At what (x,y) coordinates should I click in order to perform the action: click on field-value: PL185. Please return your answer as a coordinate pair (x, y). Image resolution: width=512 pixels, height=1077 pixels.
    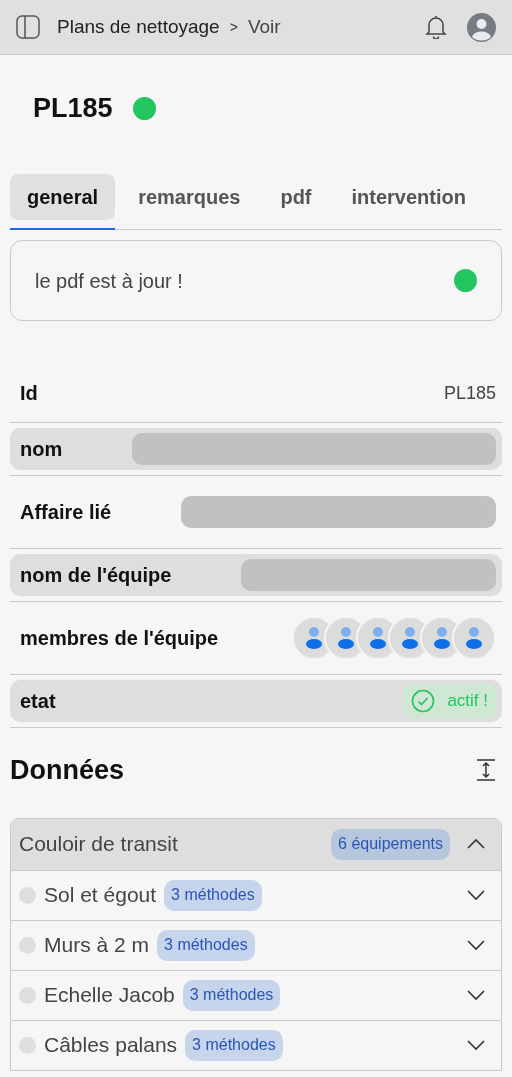
    Looking at the image, I should click on (469, 393).